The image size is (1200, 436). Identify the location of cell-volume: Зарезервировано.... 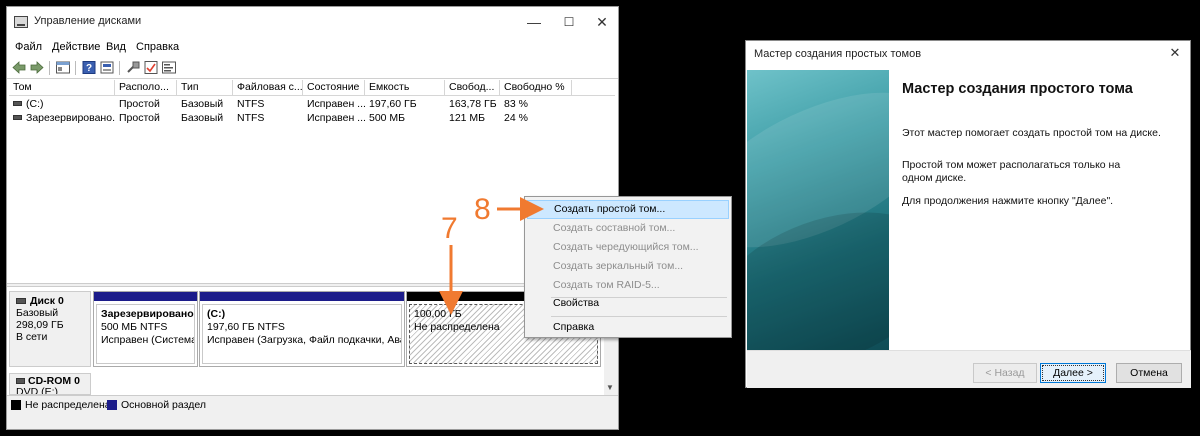
(70, 118).